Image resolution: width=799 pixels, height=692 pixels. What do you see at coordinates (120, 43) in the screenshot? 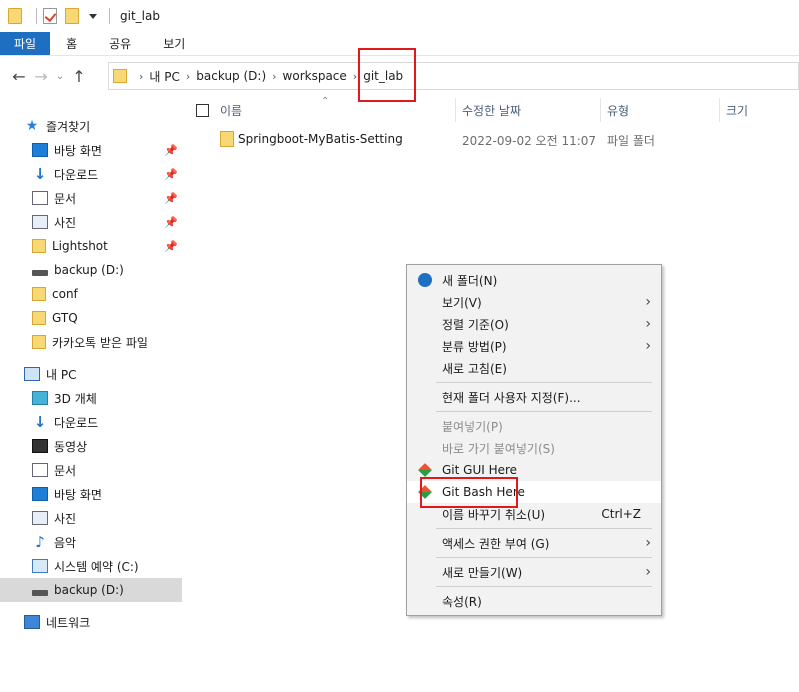
I see `tab-share: 공유` at bounding box center [120, 43].